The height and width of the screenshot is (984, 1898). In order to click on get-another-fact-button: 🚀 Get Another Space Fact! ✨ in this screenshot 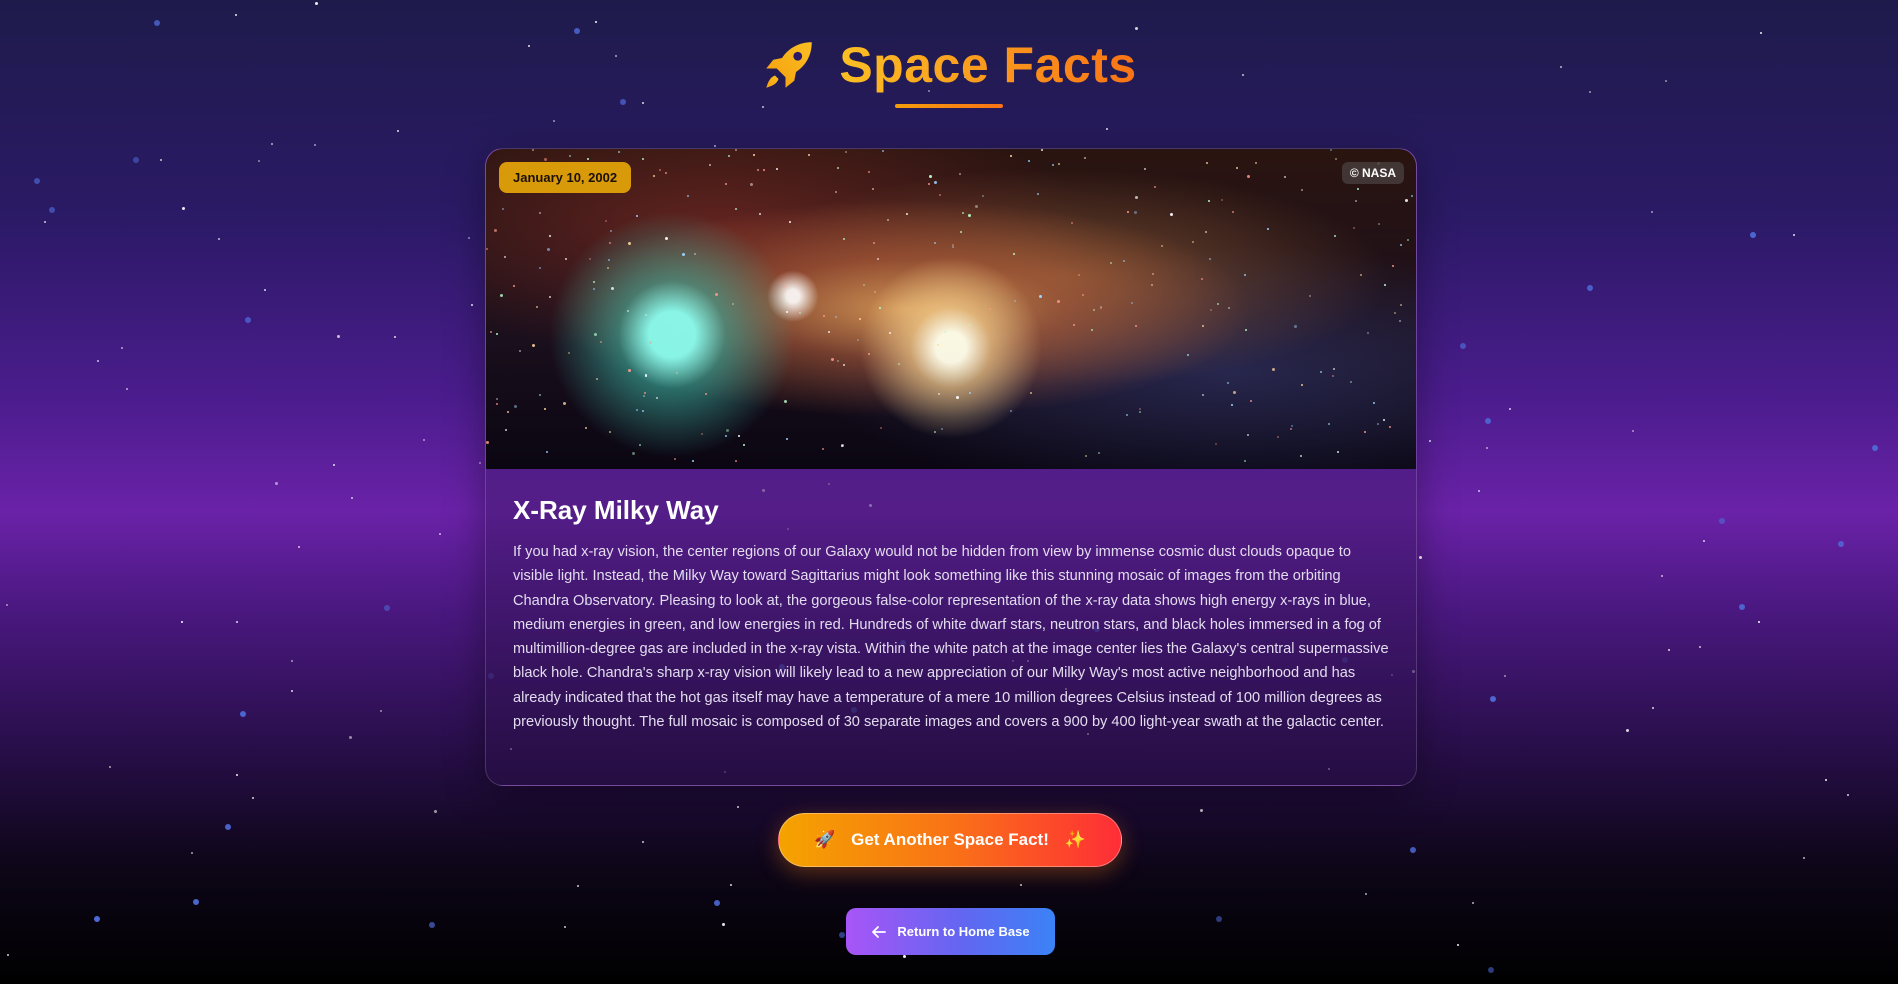, I will do `click(950, 840)`.